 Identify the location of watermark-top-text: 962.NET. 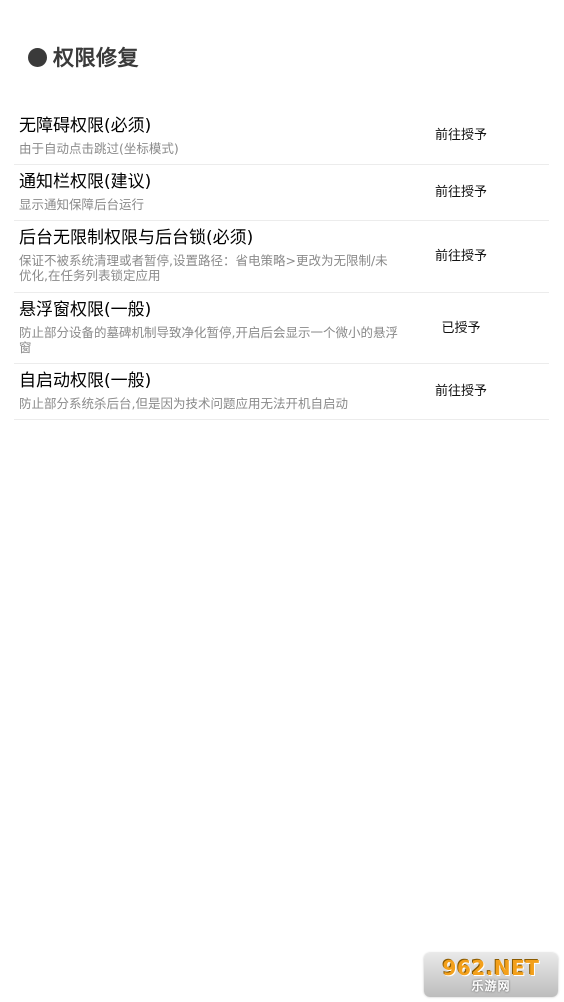
(491, 968).